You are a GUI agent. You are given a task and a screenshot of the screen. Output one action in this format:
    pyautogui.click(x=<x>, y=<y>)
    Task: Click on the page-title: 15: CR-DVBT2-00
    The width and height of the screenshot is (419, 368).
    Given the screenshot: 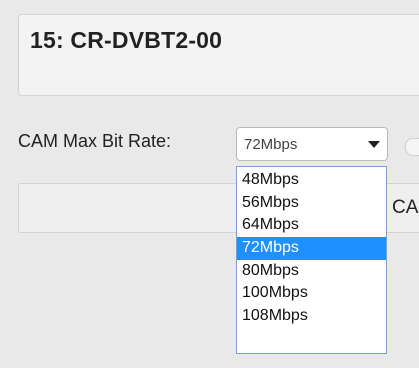 What is the action you would take?
    pyautogui.click(x=126, y=40)
    